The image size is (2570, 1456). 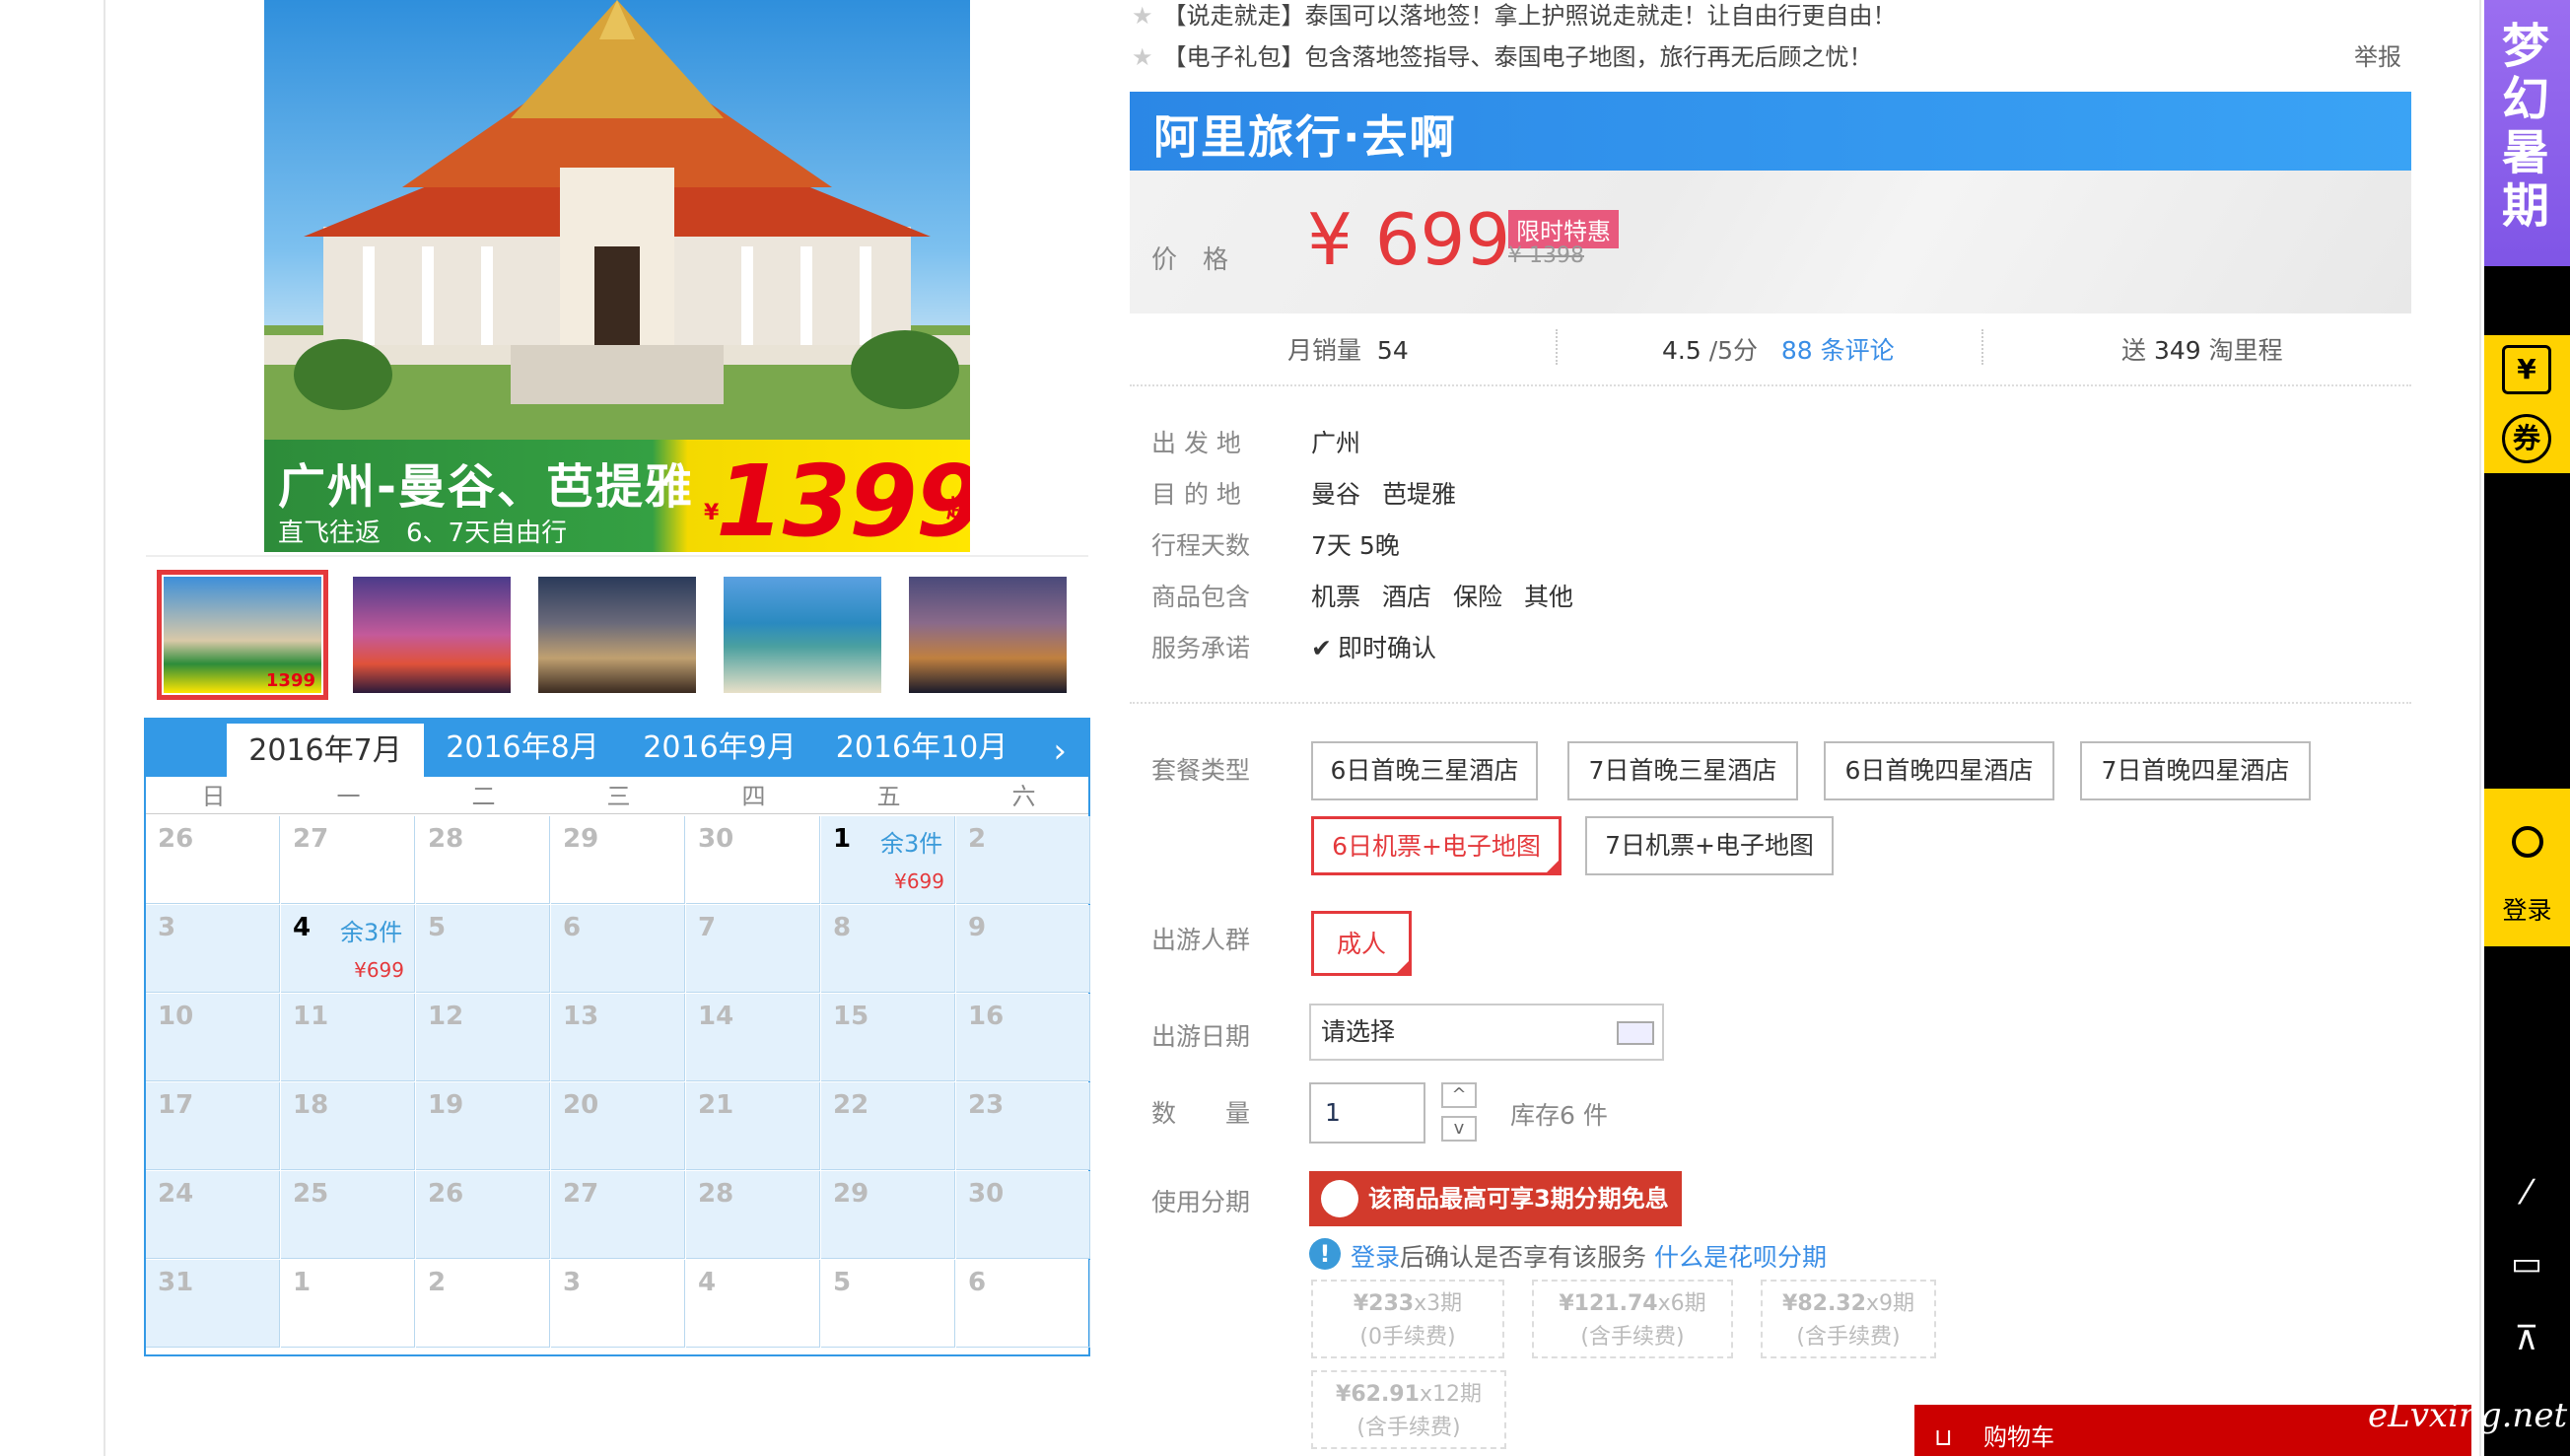 What do you see at coordinates (842, 839) in the screenshot?
I see `day-number: 1` at bounding box center [842, 839].